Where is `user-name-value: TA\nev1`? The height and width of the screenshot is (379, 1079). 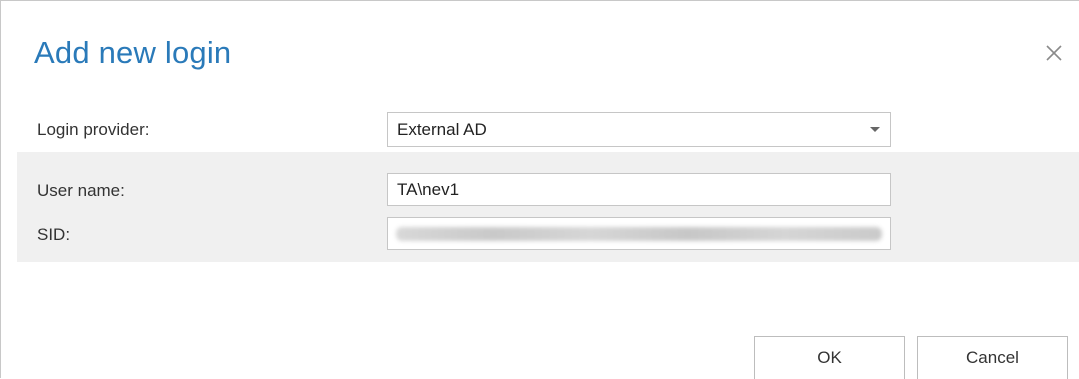
user-name-value: TA\nev1 is located at coordinates (428, 189).